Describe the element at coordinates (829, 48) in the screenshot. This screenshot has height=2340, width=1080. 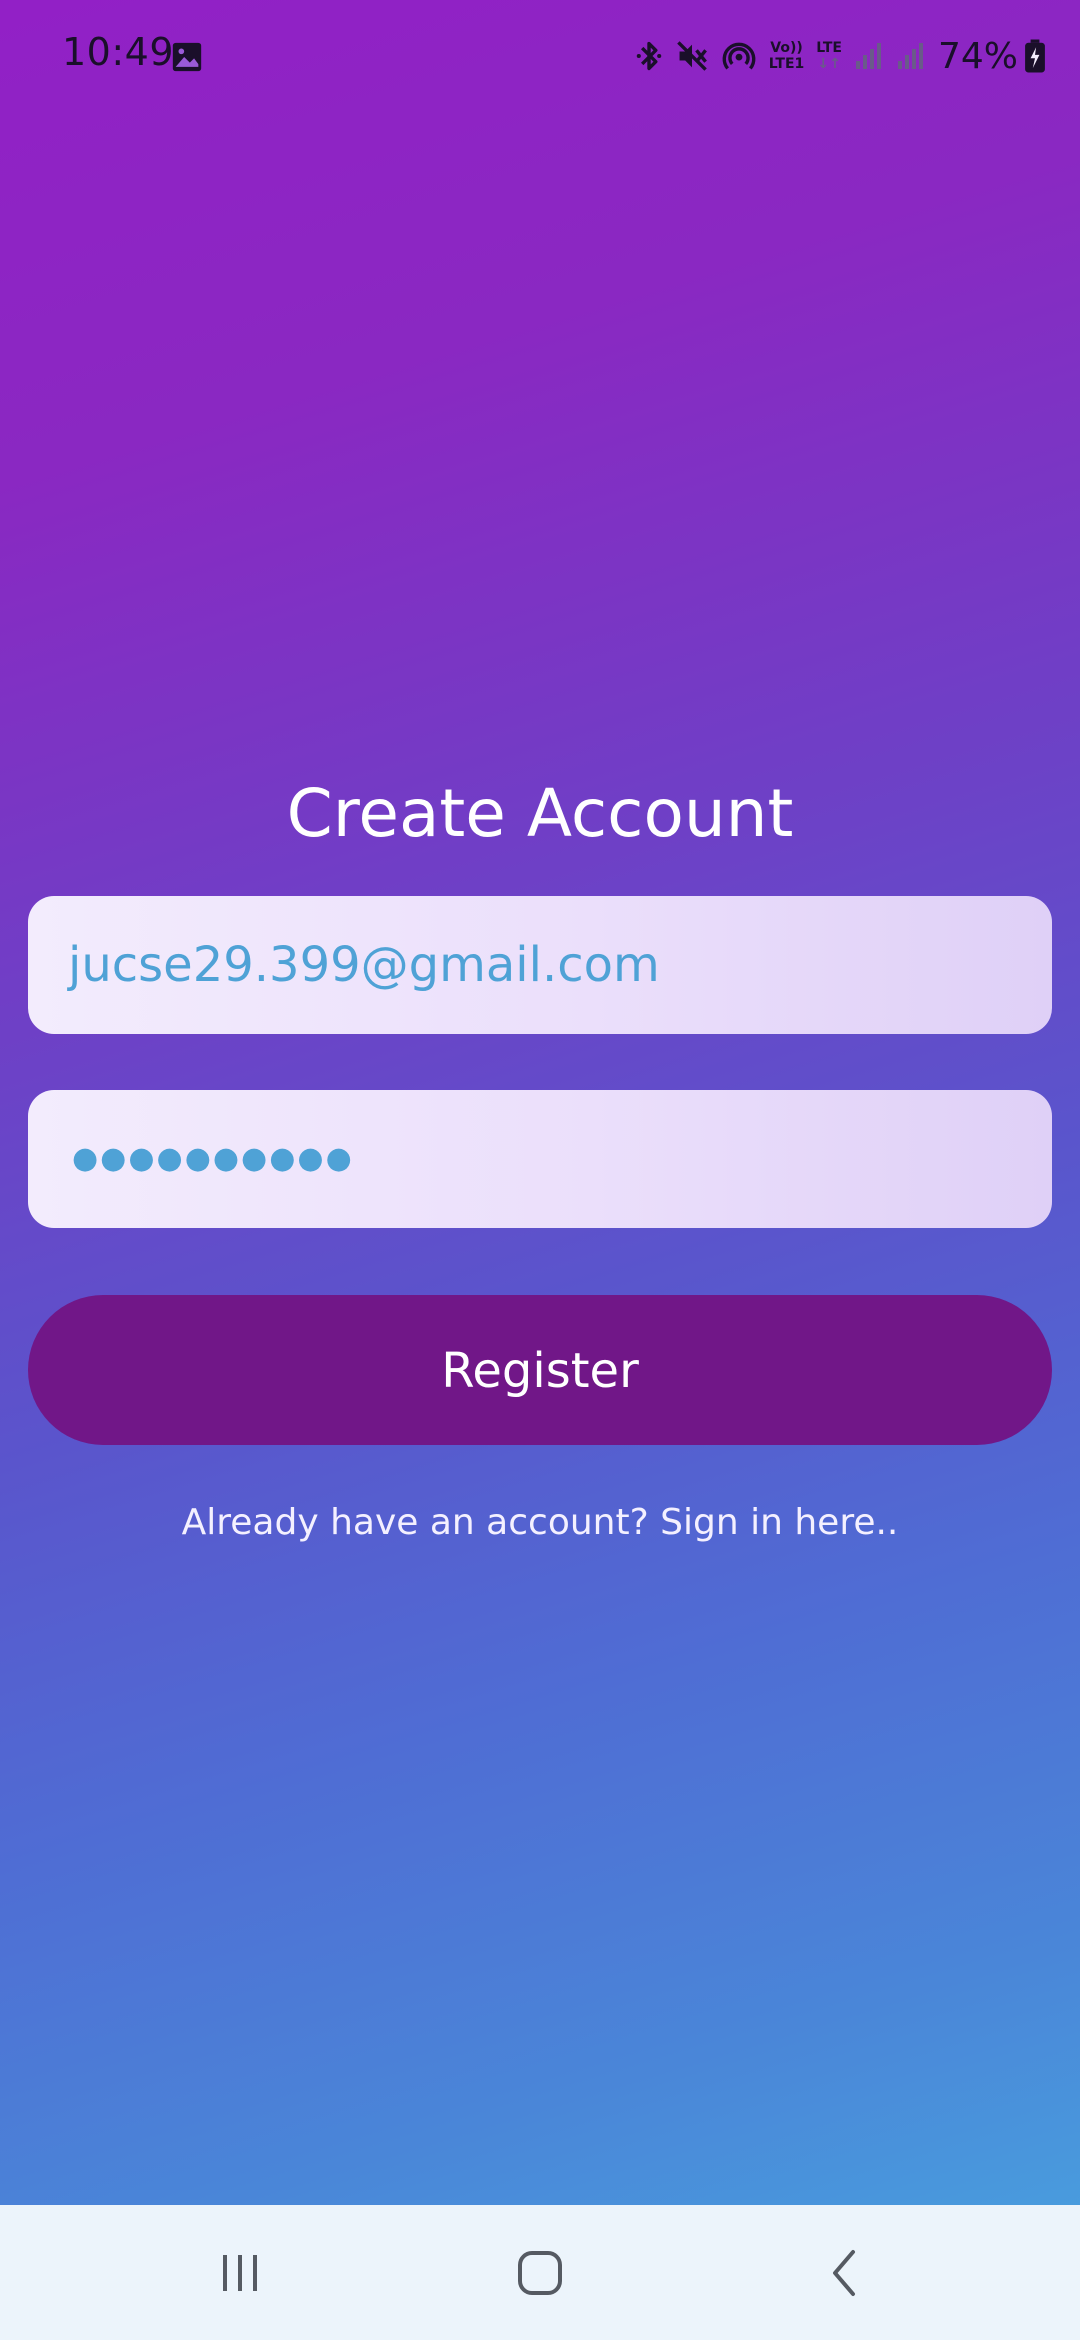
I see `lte-label: LTE` at that location.